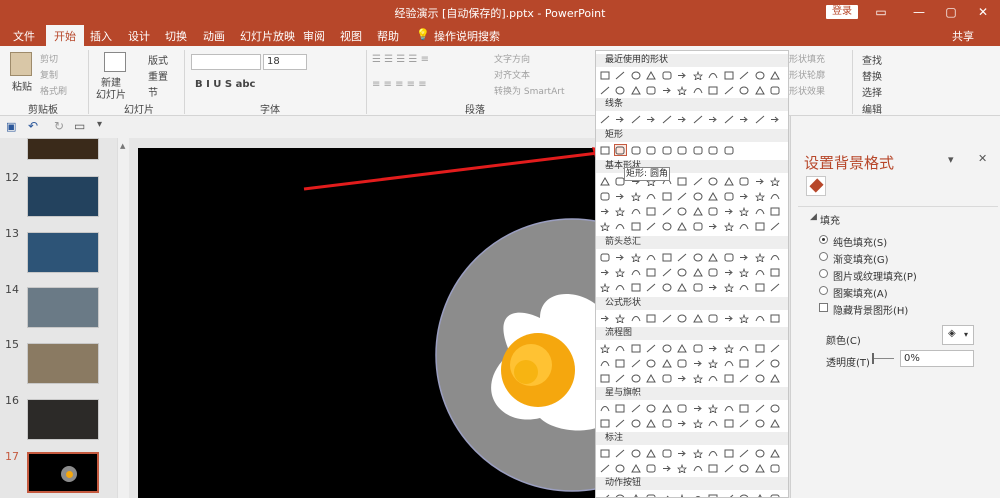  What do you see at coordinates (813, 217) in the screenshot?
I see `section-collapse-icon: ◢` at bounding box center [813, 217].